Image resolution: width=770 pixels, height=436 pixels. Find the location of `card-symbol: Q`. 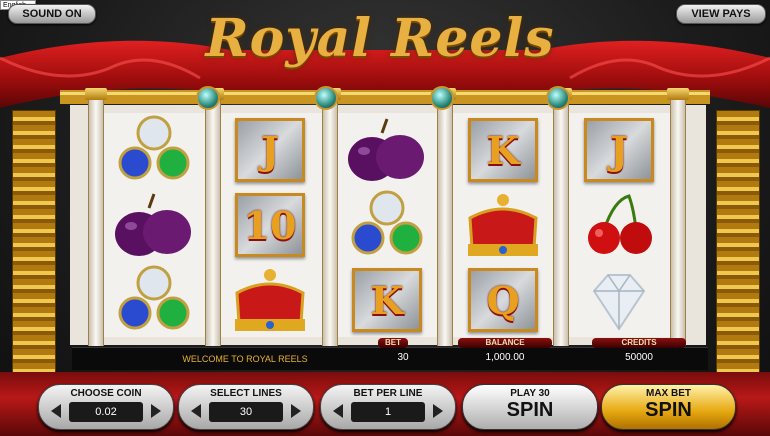

card-symbol: Q is located at coordinates (503, 300).